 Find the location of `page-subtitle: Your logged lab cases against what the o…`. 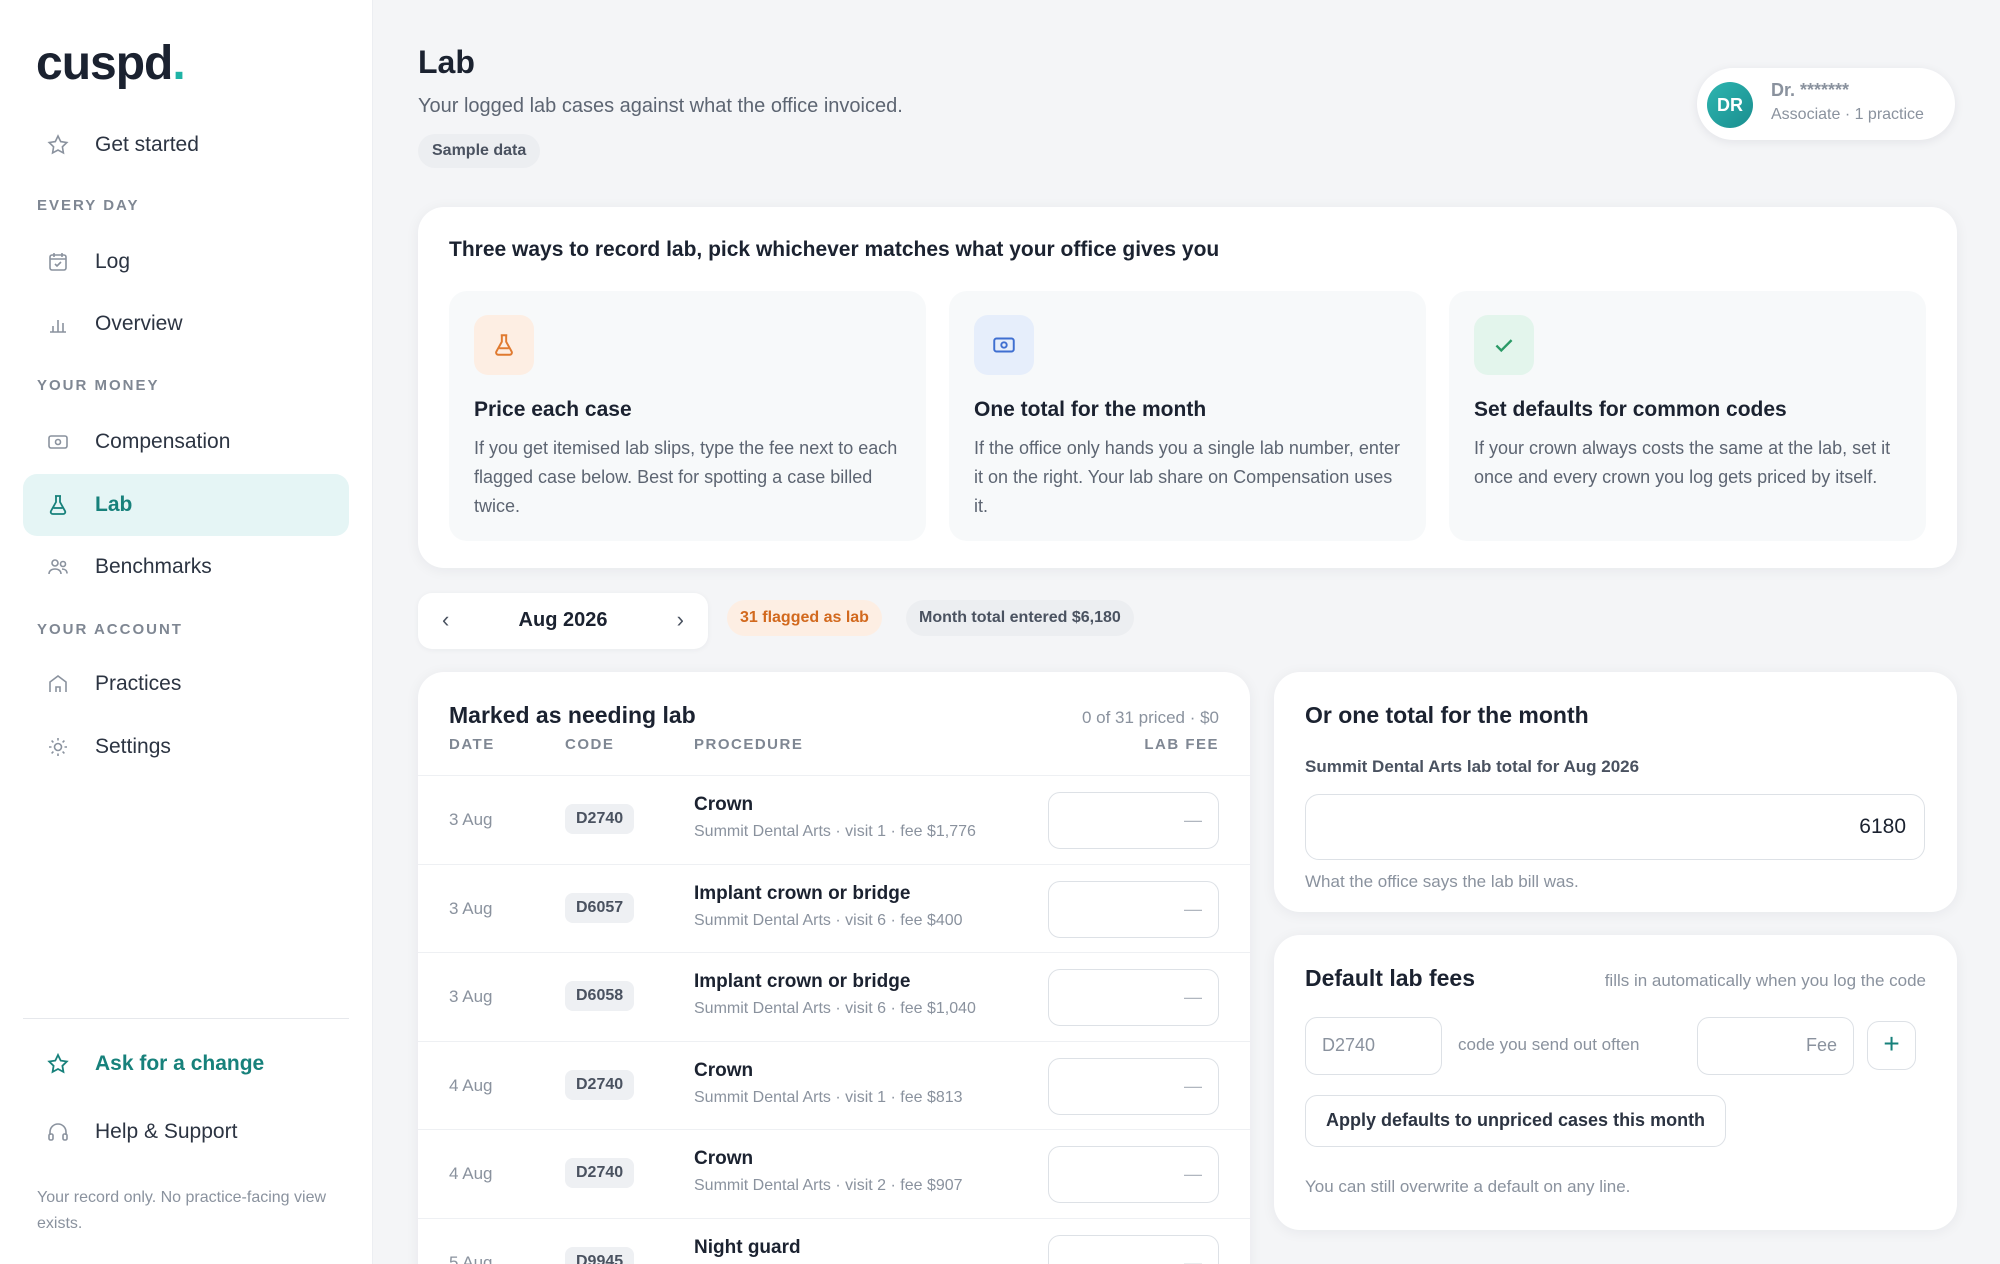

page-subtitle: Your logged lab cases against what the o… is located at coordinates (660, 106).